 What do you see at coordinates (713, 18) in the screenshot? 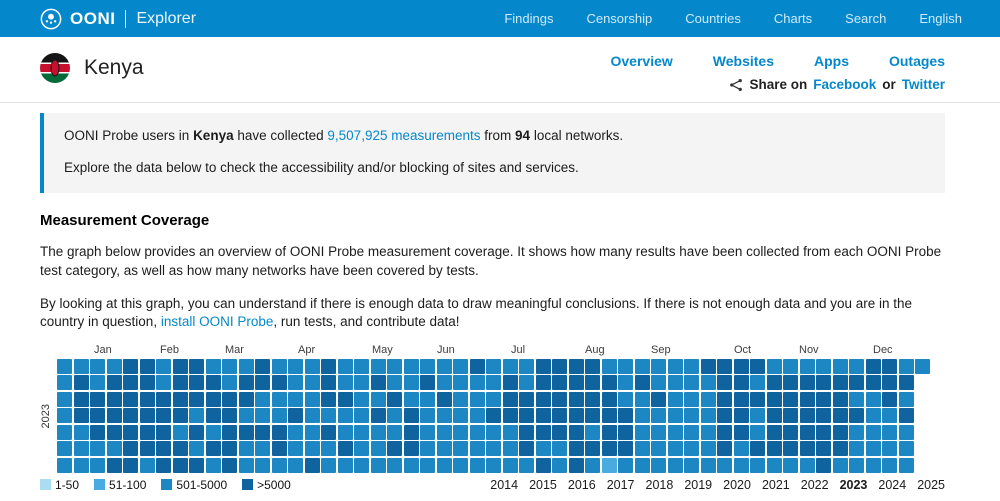
I see `nav-link-countries: Countries` at bounding box center [713, 18].